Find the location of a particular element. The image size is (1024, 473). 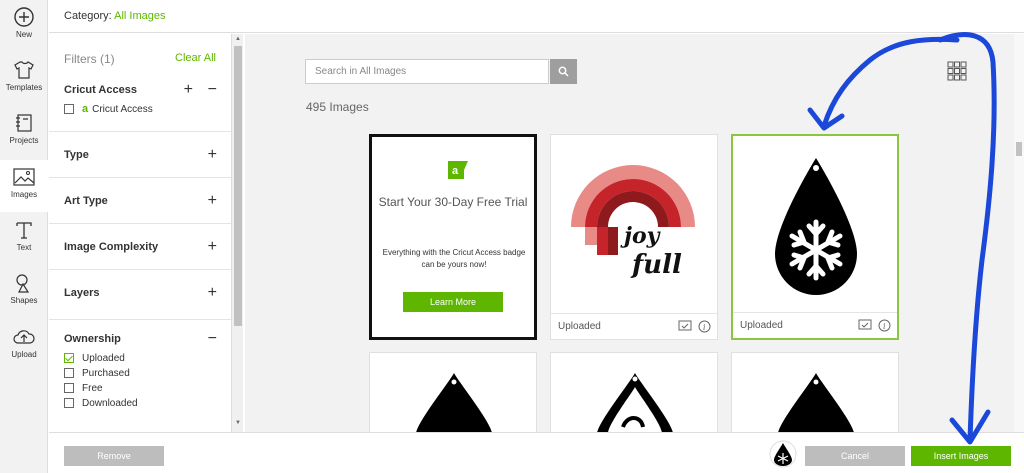

text-t-icon is located at coordinates (24, 230).